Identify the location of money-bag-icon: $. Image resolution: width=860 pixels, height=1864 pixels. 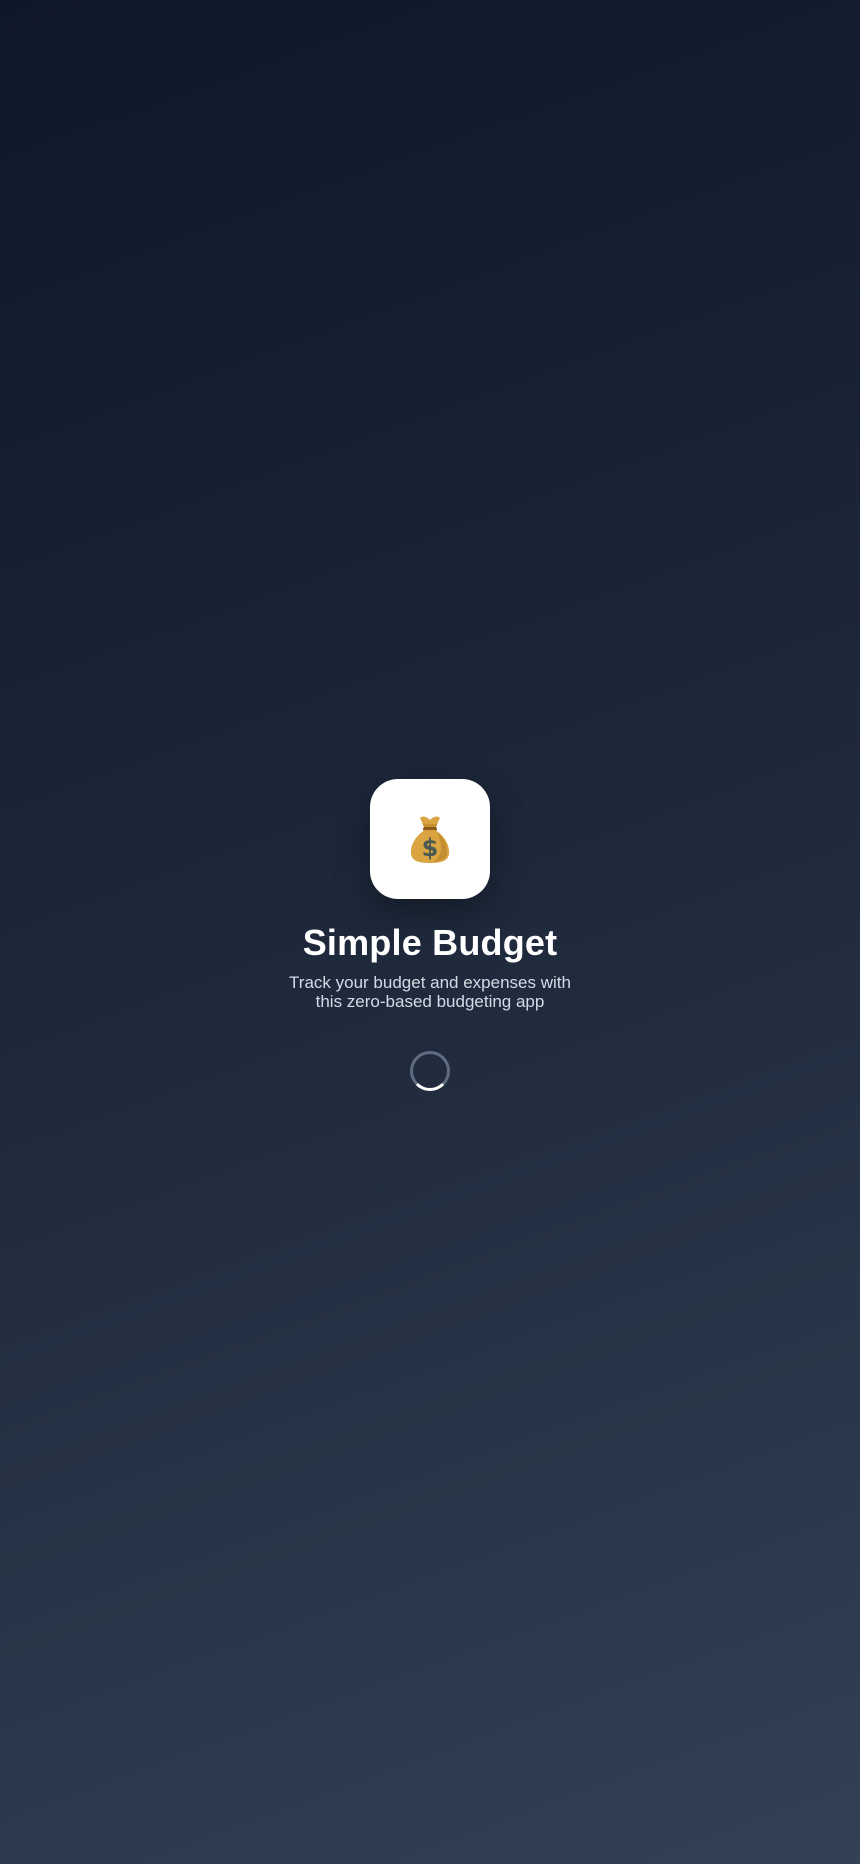
(430, 839).